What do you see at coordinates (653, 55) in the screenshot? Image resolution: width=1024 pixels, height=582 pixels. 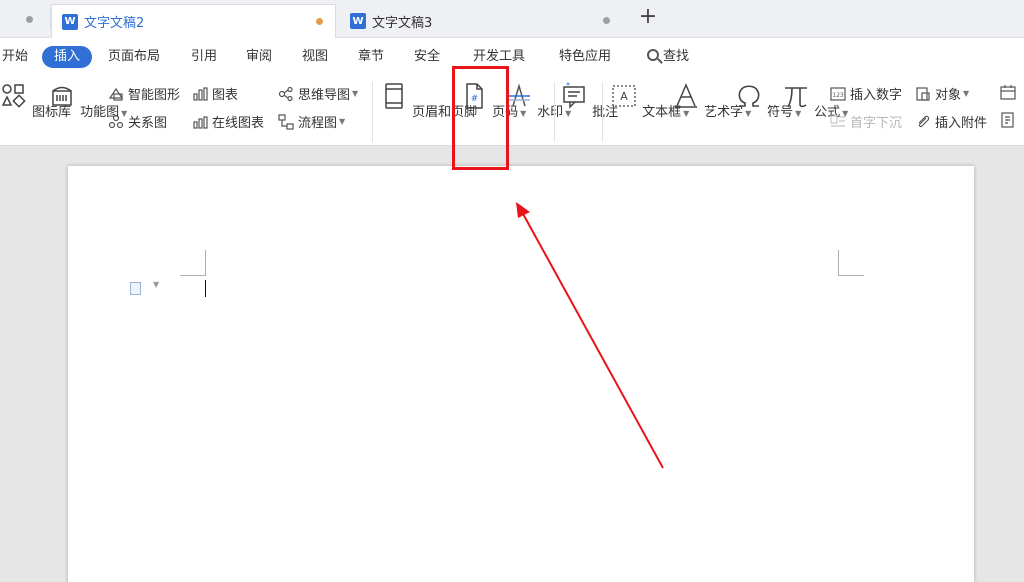 I see `search-icon` at bounding box center [653, 55].